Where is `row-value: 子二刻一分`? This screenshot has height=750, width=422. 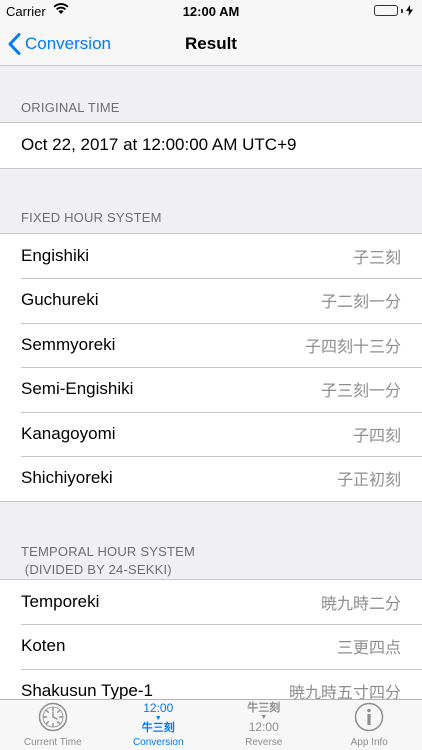 row-value: 子二刻一分 is located at coordinates (360, 302).